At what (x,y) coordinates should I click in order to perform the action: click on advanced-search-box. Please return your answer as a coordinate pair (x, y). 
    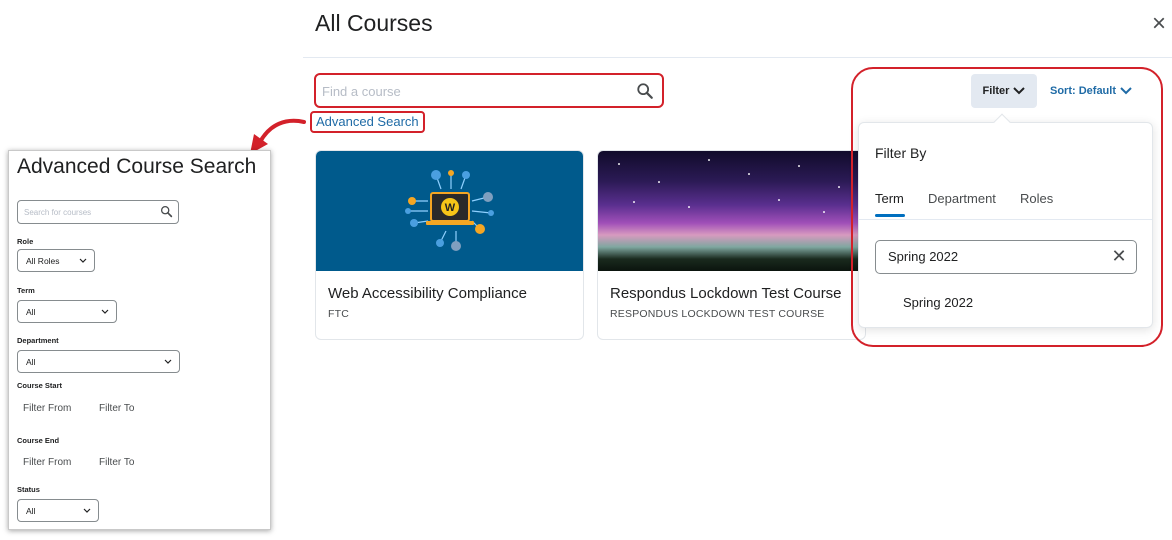
    Looking at the image, I should click on (98, 212).